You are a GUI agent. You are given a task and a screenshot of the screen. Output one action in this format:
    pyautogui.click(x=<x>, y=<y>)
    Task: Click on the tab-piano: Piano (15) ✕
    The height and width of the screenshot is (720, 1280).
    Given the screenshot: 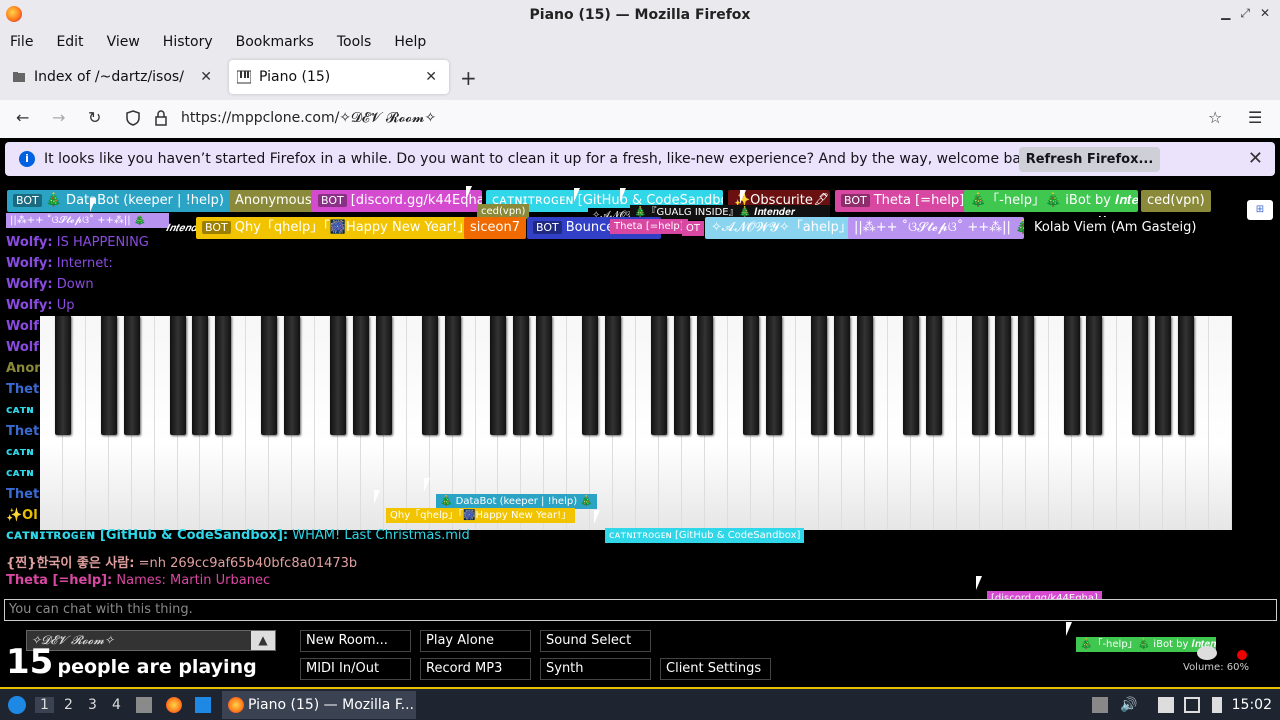 What is the action you would take?
    pyautogui.click(x=339, y=77)
    